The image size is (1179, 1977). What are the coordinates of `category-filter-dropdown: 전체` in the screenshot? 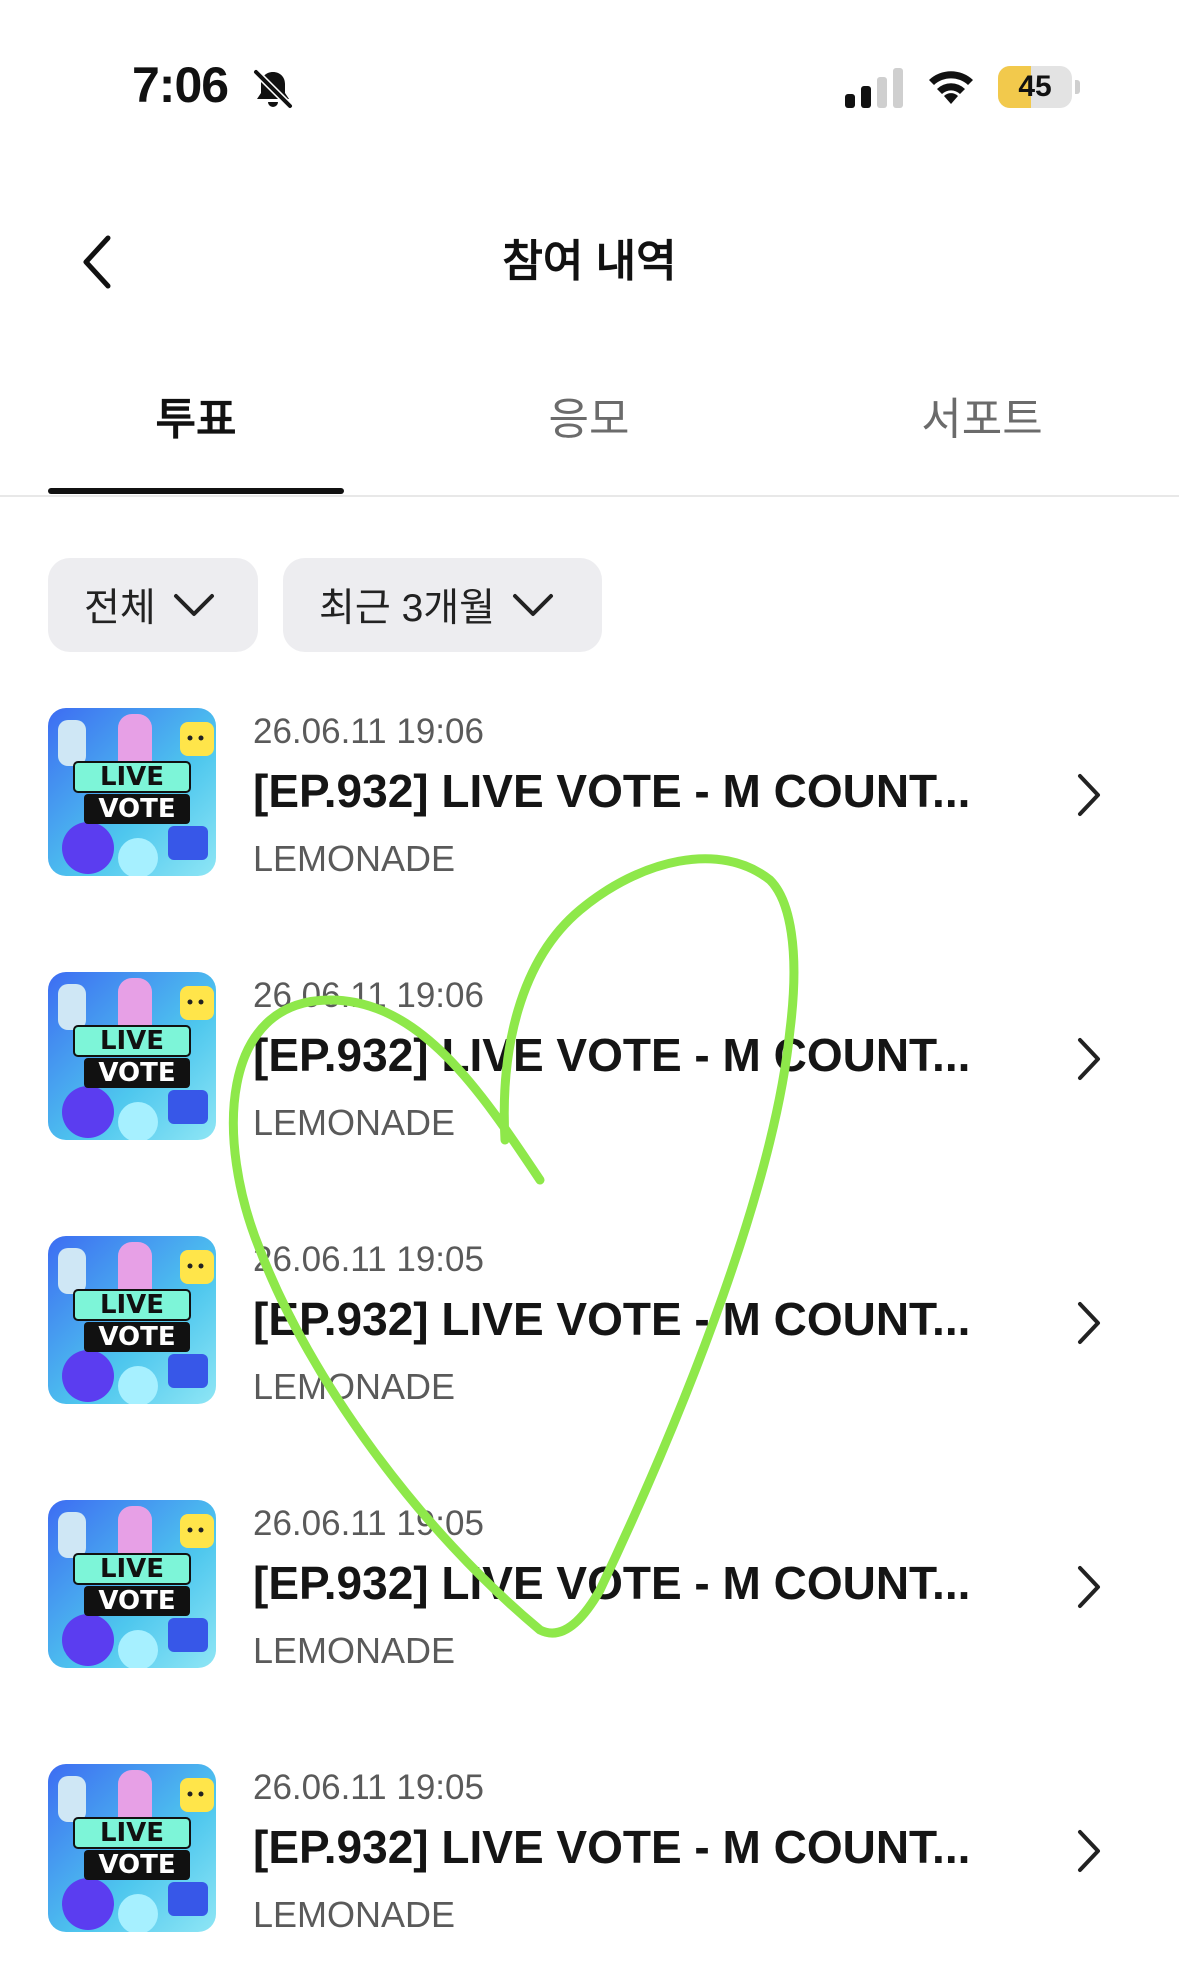 It's located at (153, 605).